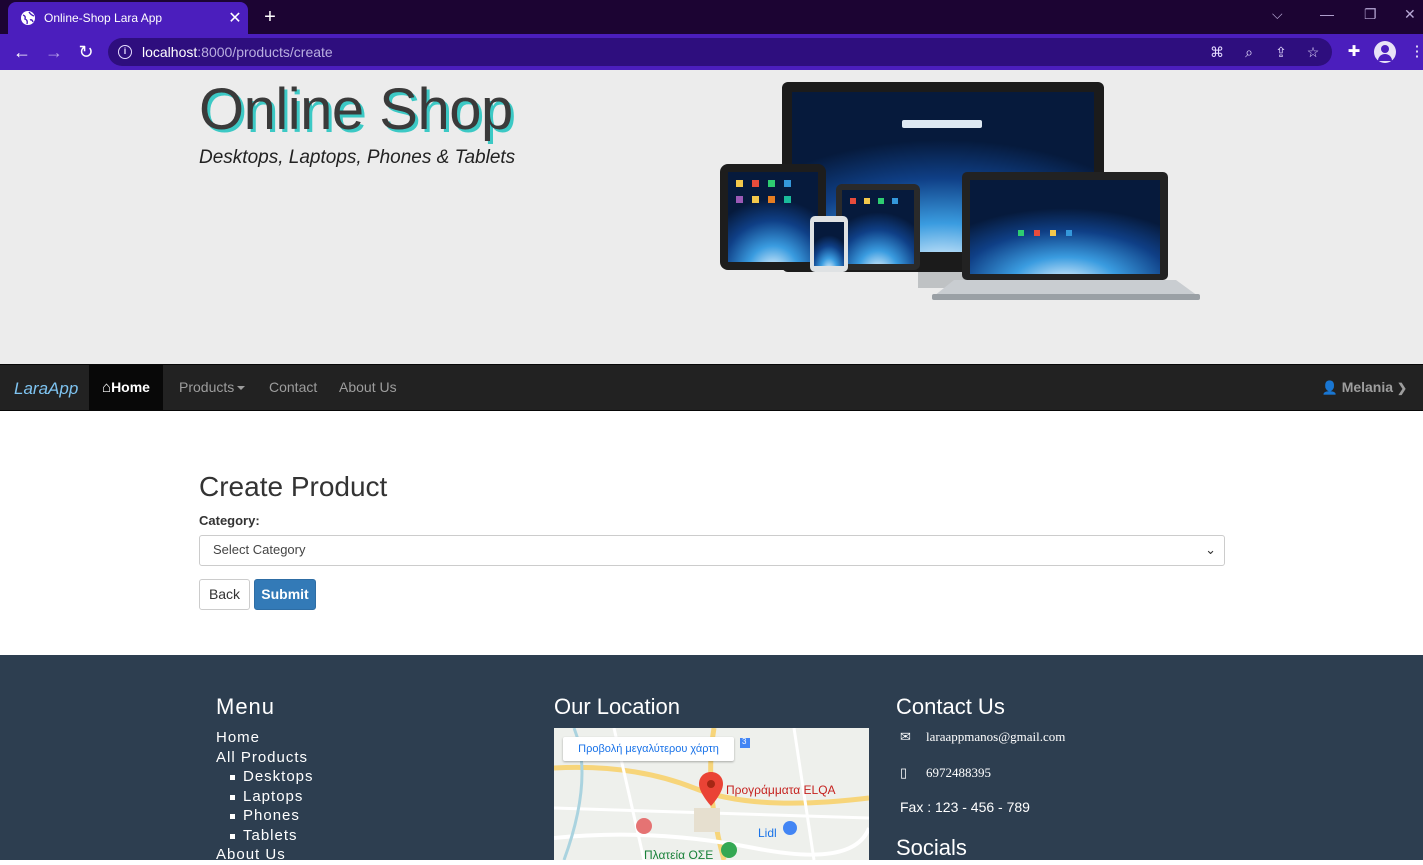 This screenshot has width=1423, height=865. What do you see at coordinates (711, 17) in the screenshot?
I see `browser-tab-strip: Online-Shop Lara App ✕ + ⌵ — ❐ ✕` at bounding box center [711, 17].